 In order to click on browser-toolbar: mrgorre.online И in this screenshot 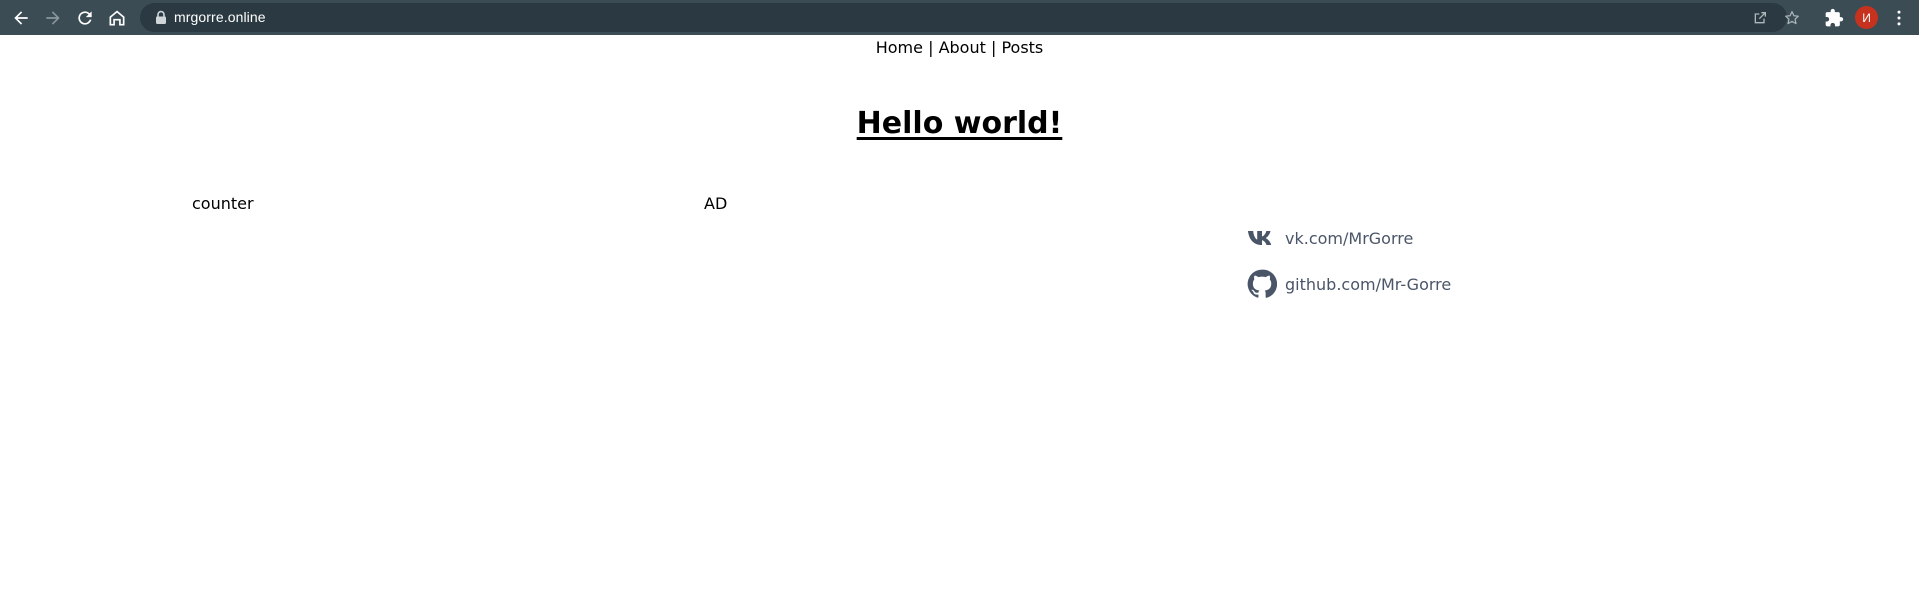, I will do `click(959, 17)`.